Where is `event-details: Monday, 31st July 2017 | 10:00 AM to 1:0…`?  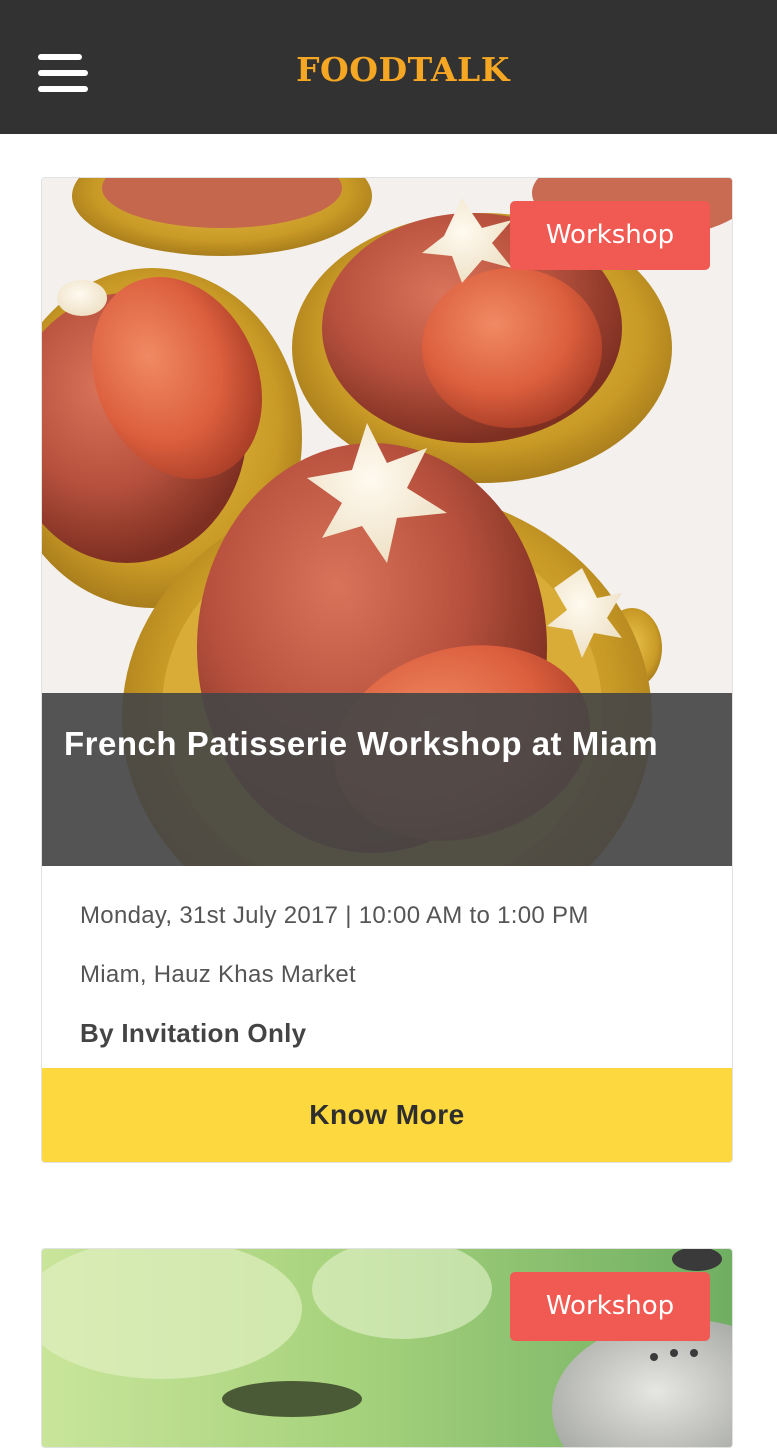
event-details: Monday, 31st July 2017 | 10:00 AM to 1:0… is located at coordinates (387, 964).